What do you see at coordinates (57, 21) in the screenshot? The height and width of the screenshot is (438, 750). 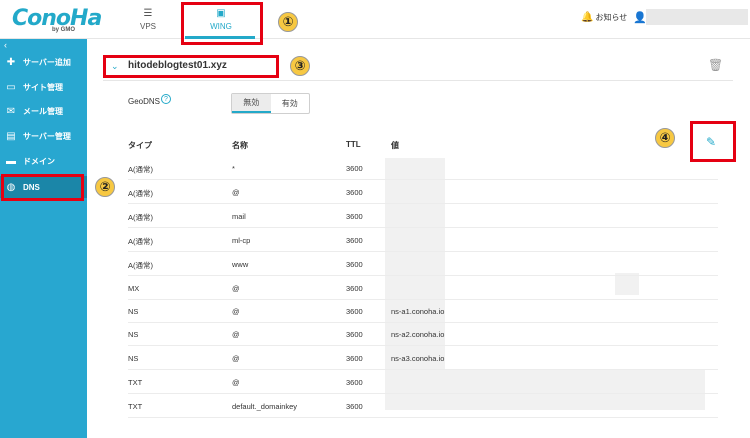 I see `conoha-logo: ConoHa by GMO` at bounding box center [57, 21].